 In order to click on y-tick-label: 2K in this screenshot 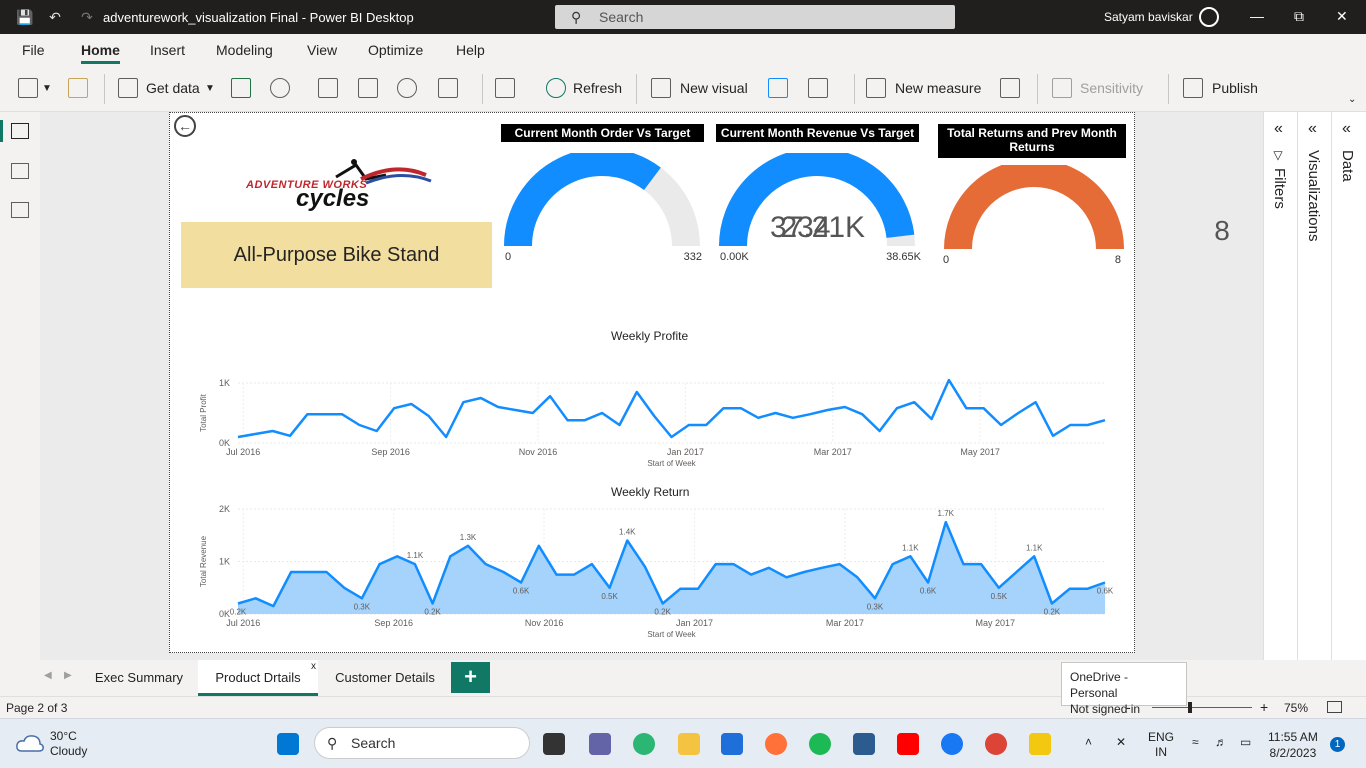, I will do `click(224, 509)`.